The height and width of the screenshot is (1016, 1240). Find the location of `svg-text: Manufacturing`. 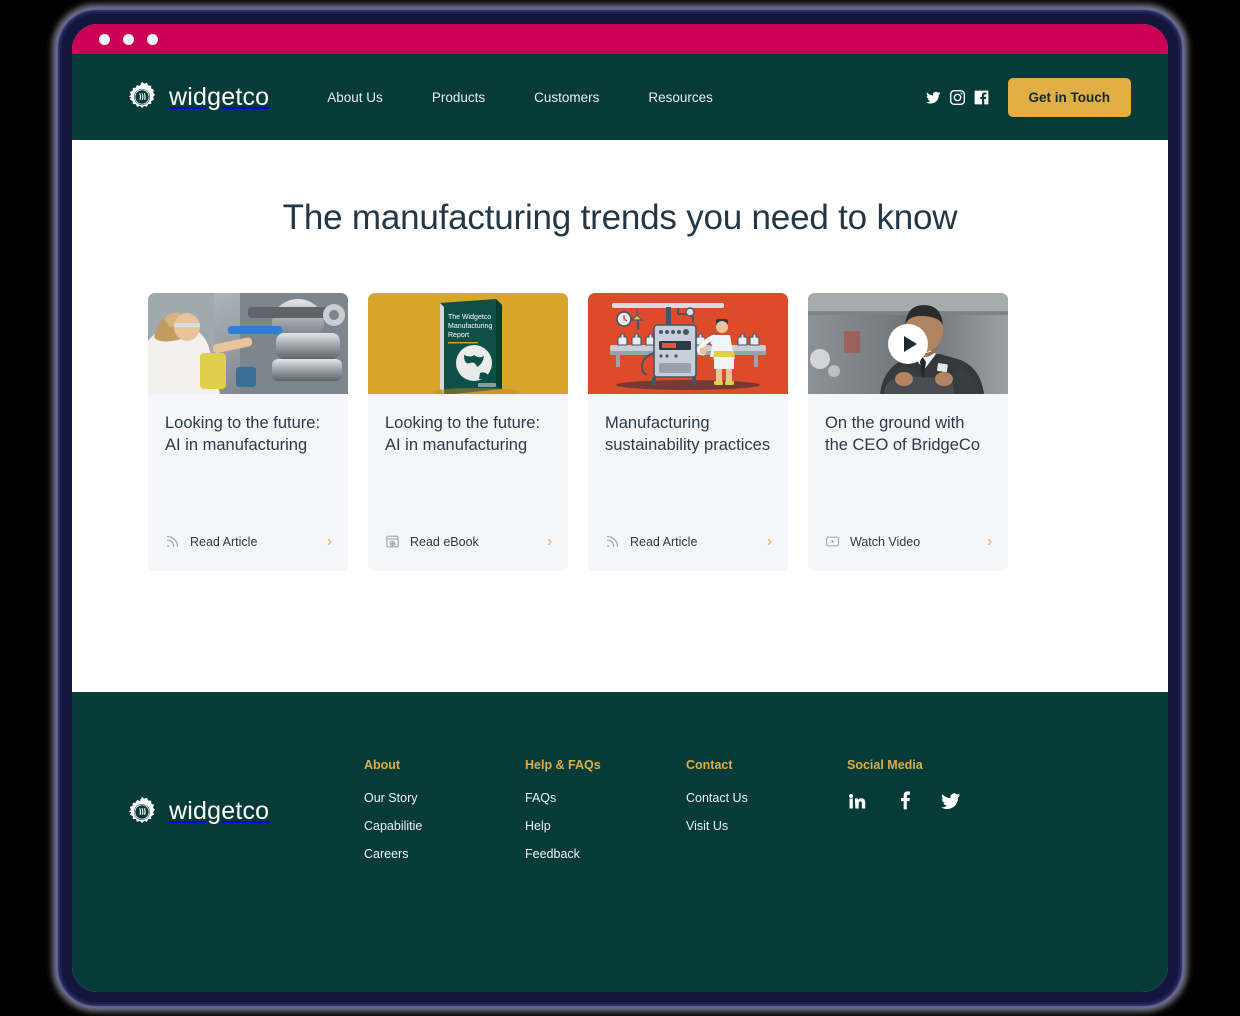

svg-text: Manufacturing is located at coordinates (470, 326).